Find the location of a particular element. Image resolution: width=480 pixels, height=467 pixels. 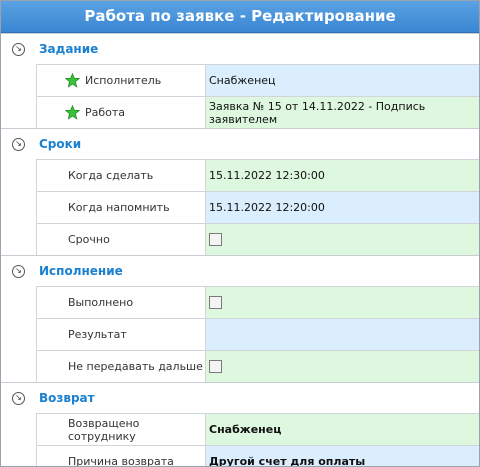

done-checkbox is located at coordinates (215, 302).